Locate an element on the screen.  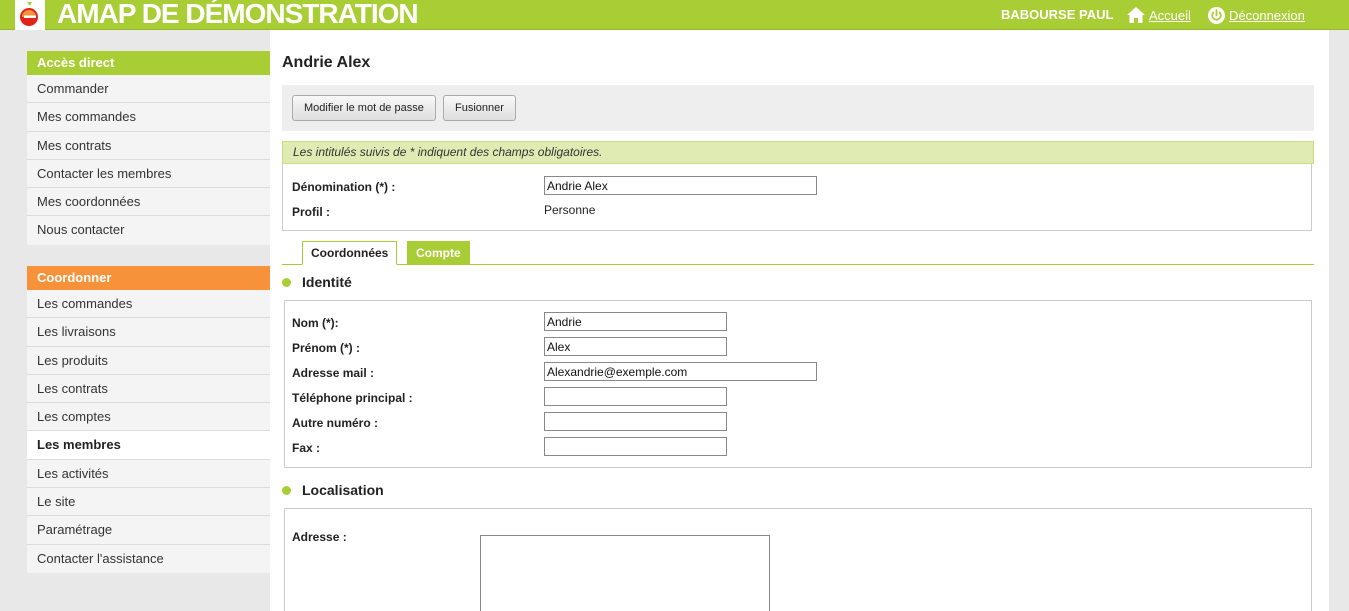
sidebar-item-contacter-membres: Contacter les membres is located at coordinates (148, 174).